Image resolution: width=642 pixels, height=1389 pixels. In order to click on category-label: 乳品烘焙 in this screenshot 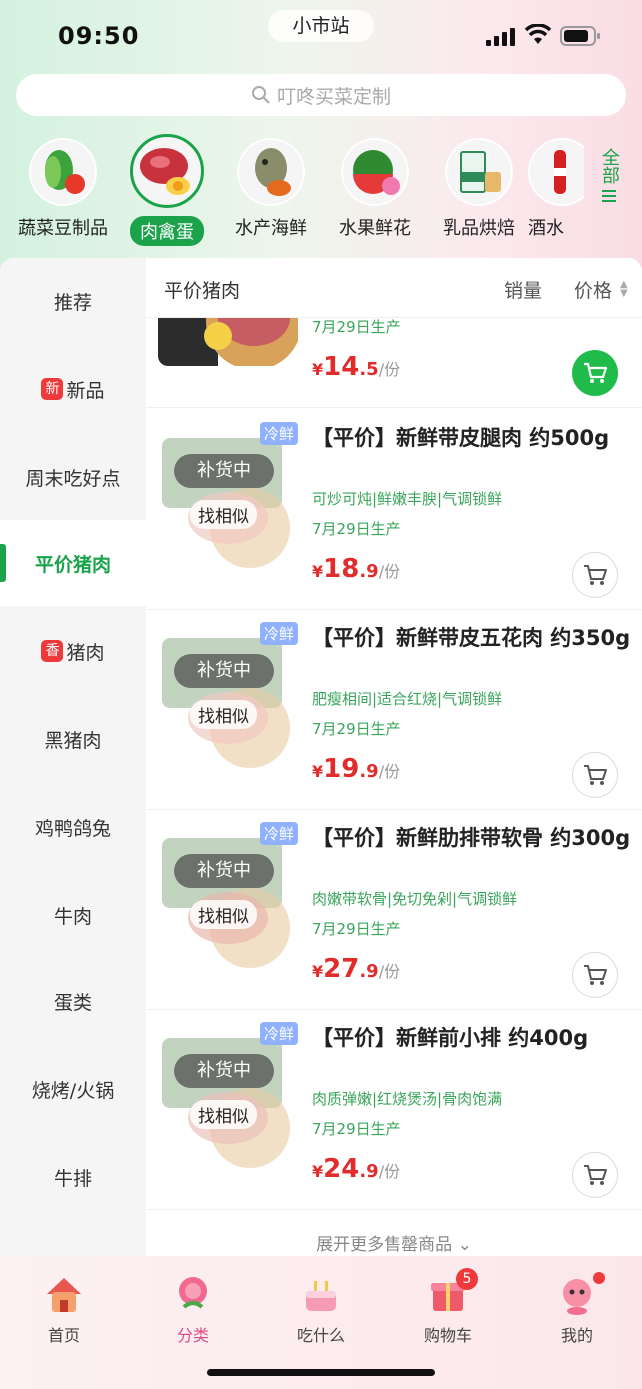, I will do `click(479, 228)`.